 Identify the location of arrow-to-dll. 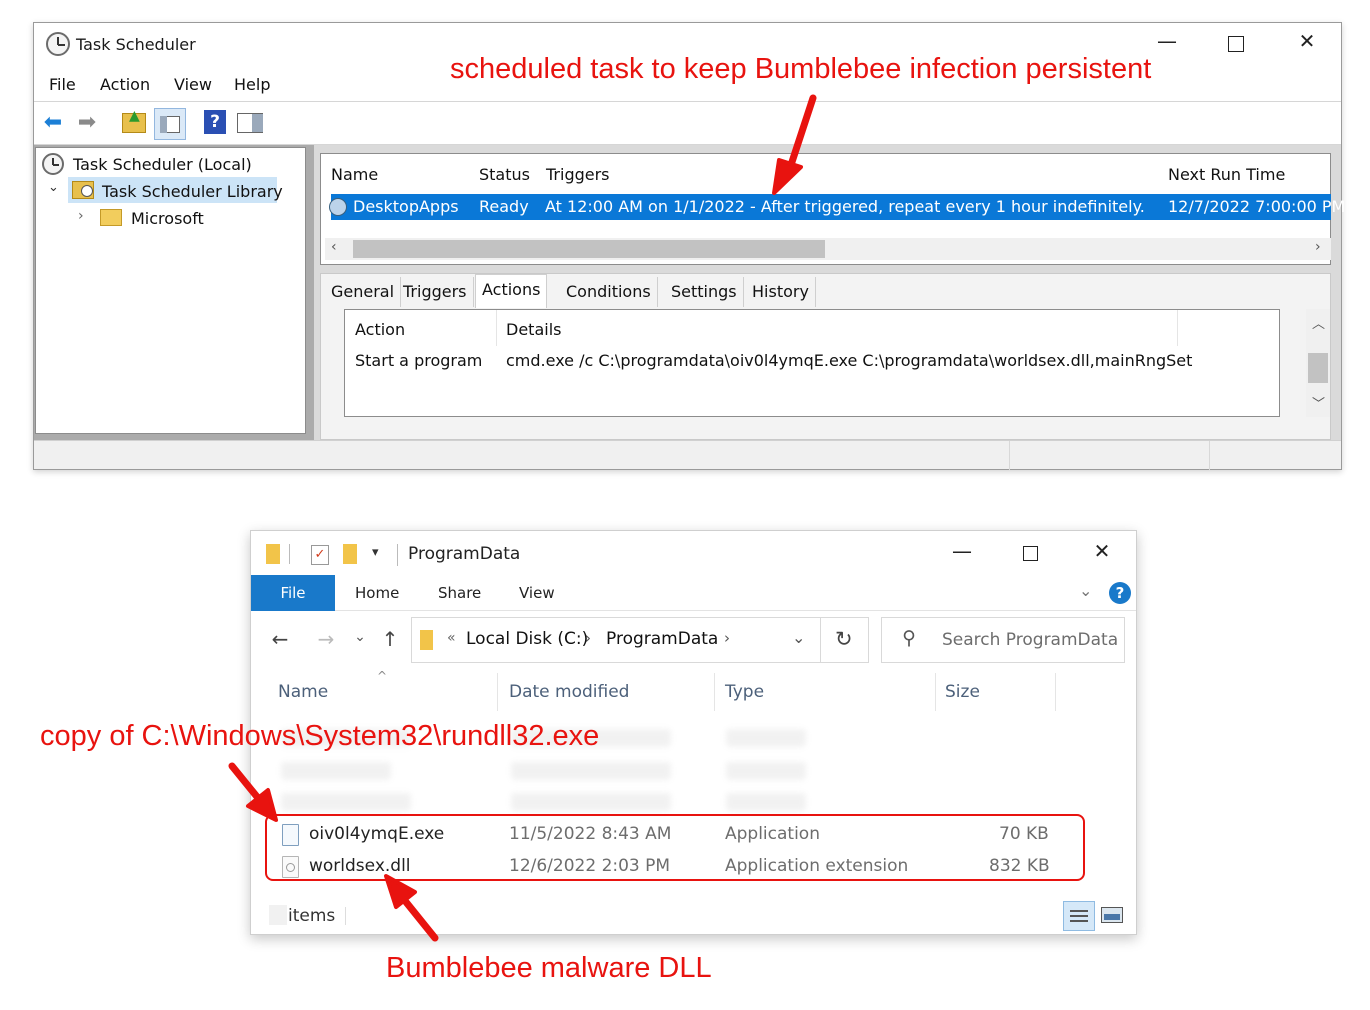
(411, 908).